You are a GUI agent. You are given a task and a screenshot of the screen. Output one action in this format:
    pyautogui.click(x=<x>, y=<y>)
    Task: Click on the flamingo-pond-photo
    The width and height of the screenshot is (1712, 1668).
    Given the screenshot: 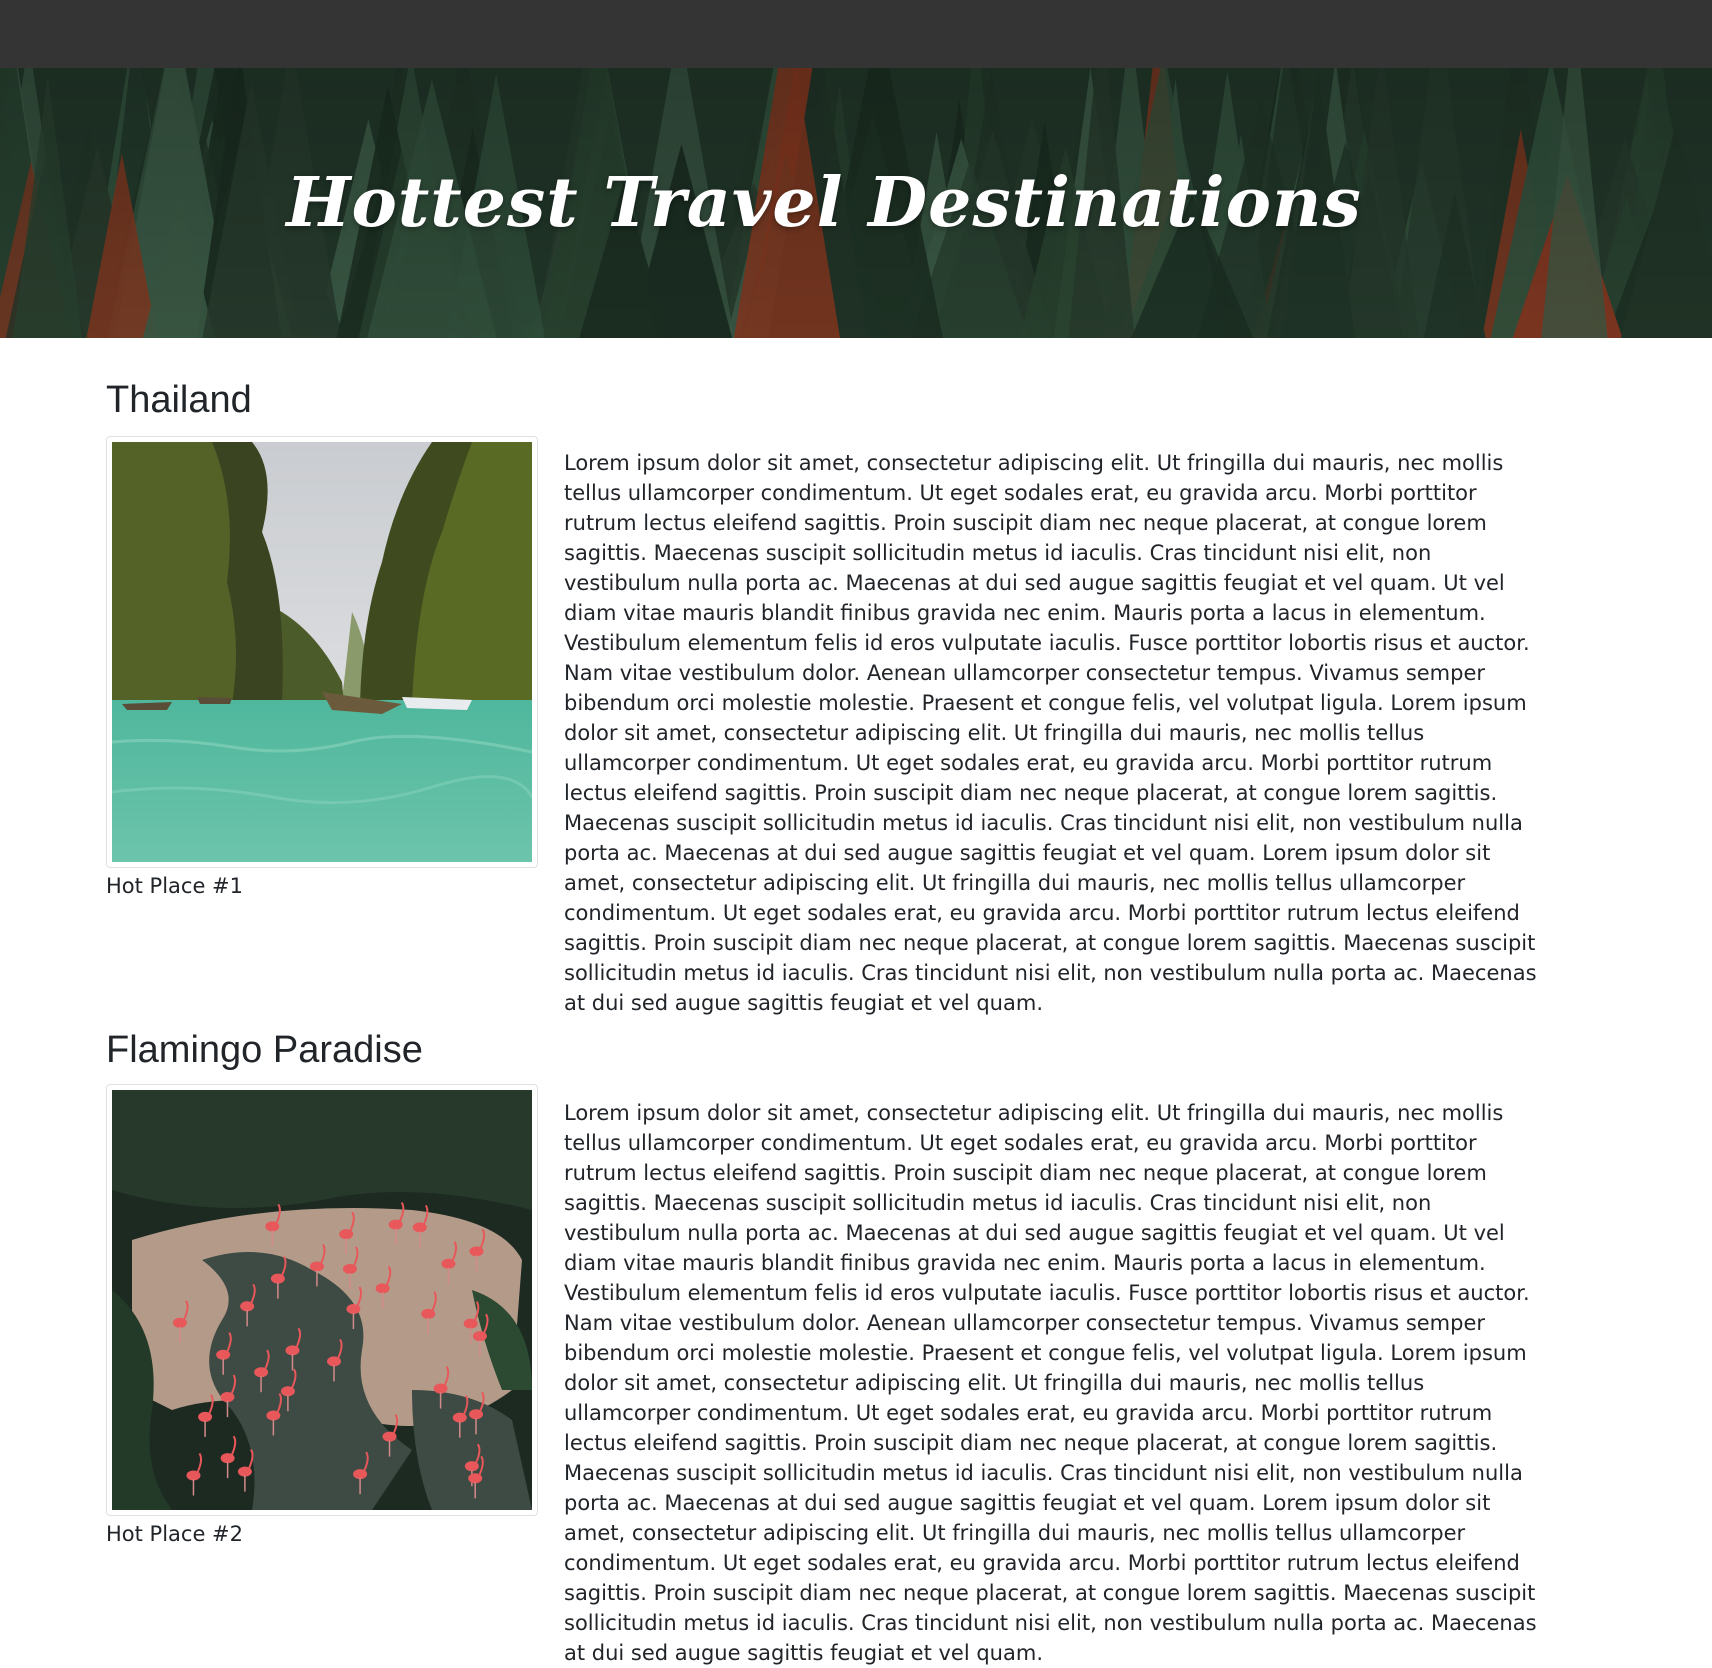 What is the action you would take?
    pyautogui.click(x=322, y=1300)
    